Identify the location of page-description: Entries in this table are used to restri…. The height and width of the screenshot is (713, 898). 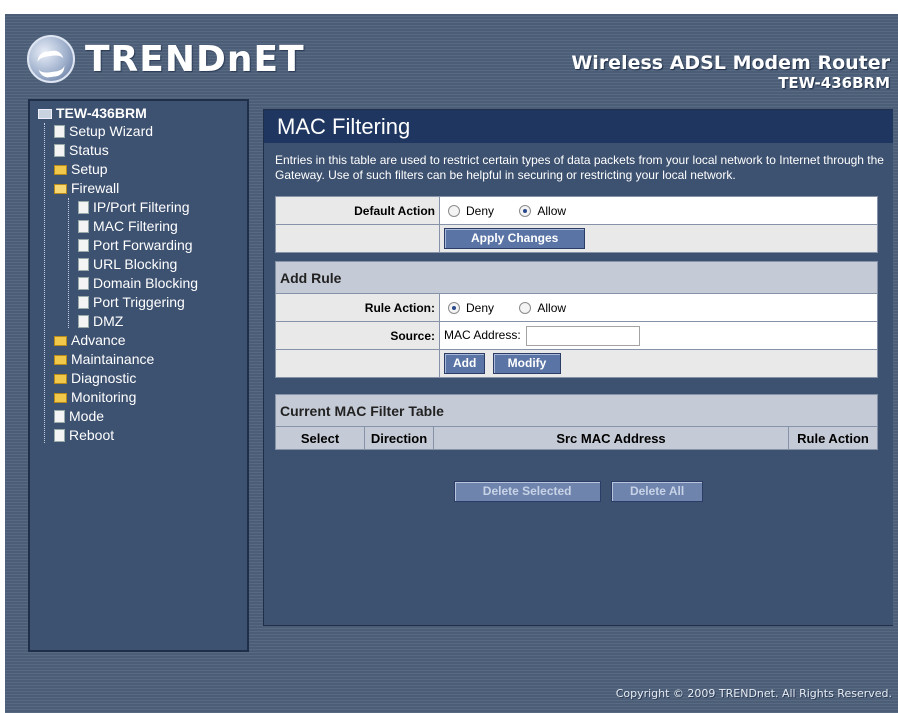
(579, 167).